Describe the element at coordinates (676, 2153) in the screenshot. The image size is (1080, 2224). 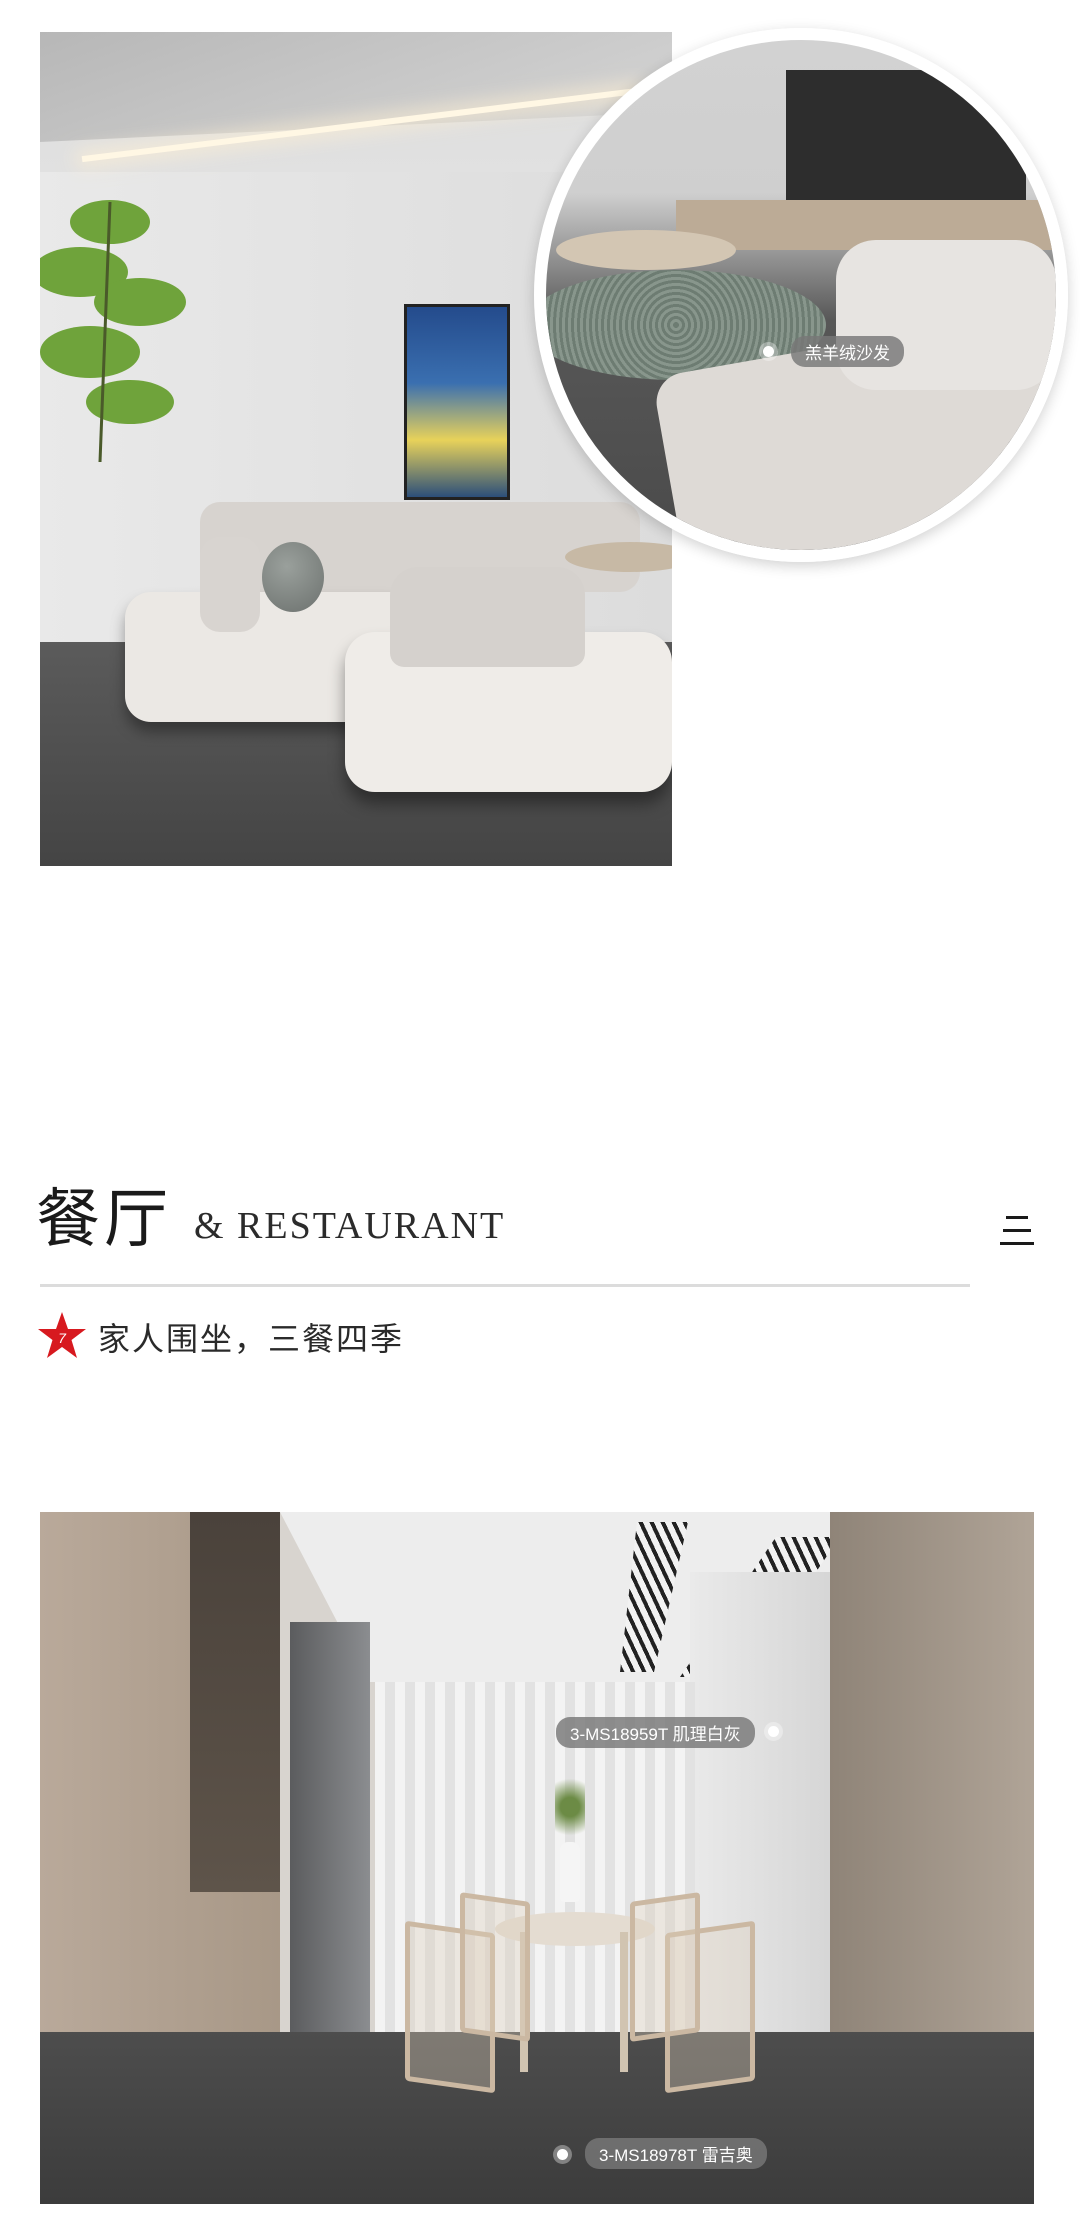
I see `product-tag-floor: 3-MS18978T 雷吉奥` at that location.